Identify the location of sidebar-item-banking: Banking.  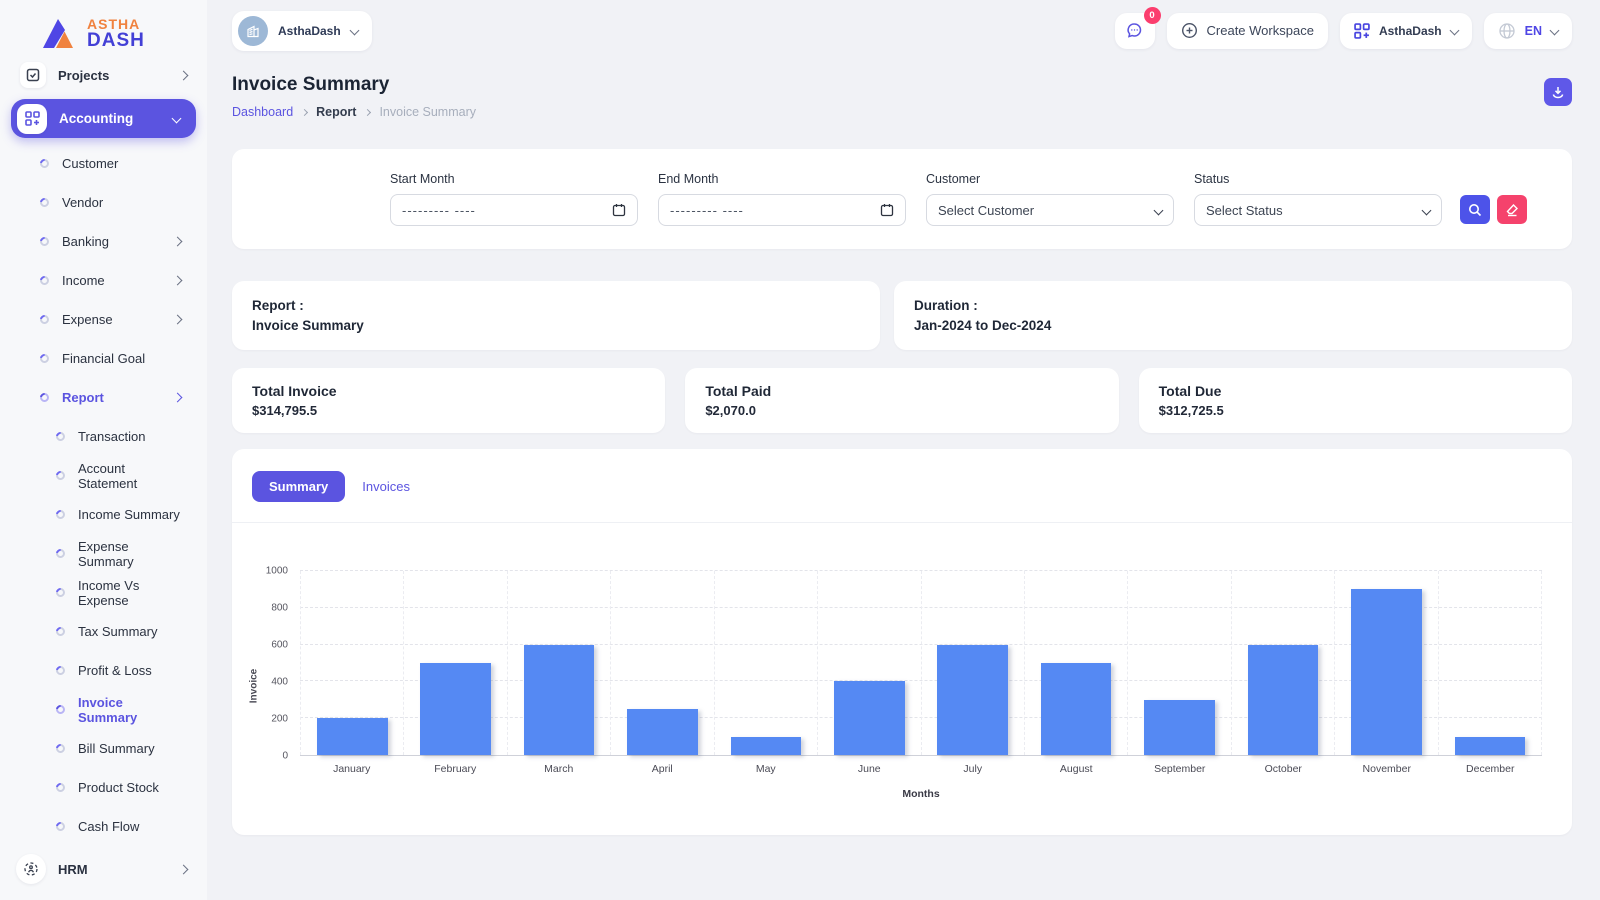
(103, 241).